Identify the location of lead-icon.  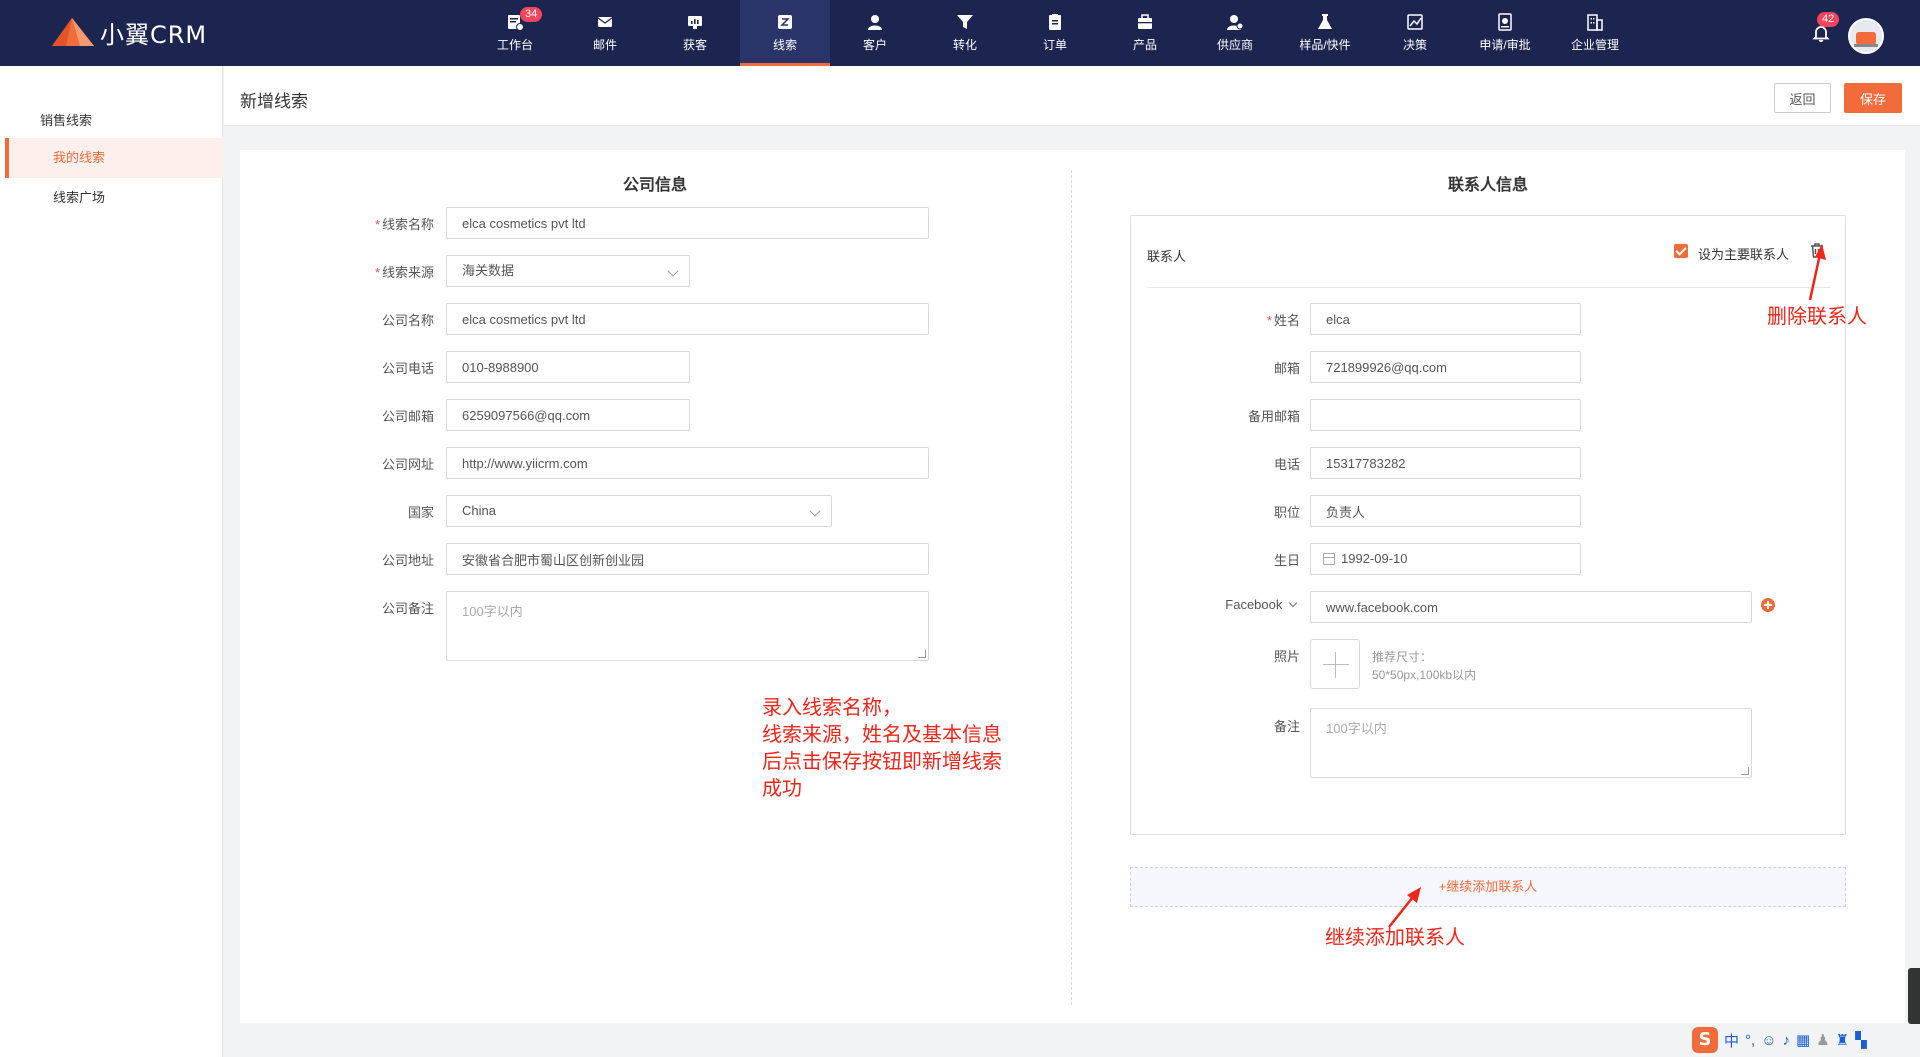
(785, 22).